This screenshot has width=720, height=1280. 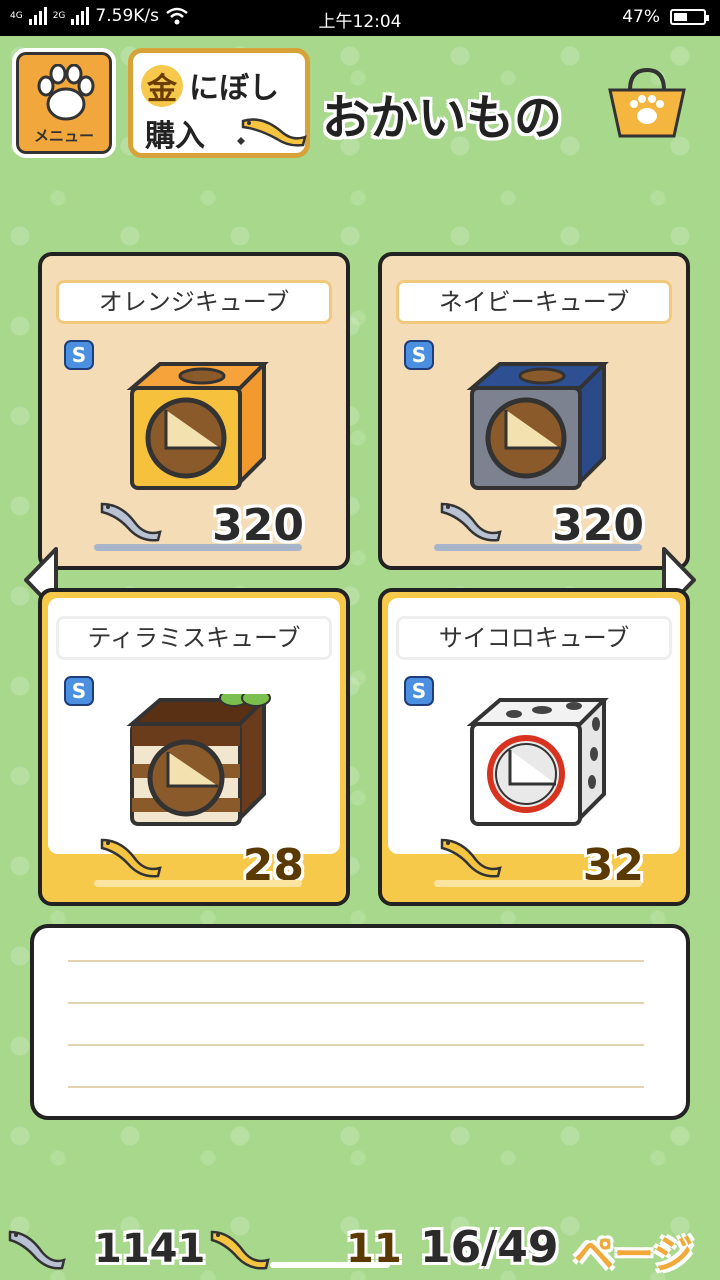 What do you see at coordinates (175, 136) in the screenshot?
I see `gold-button-line2: 購入` at bounding box center [175, 136].